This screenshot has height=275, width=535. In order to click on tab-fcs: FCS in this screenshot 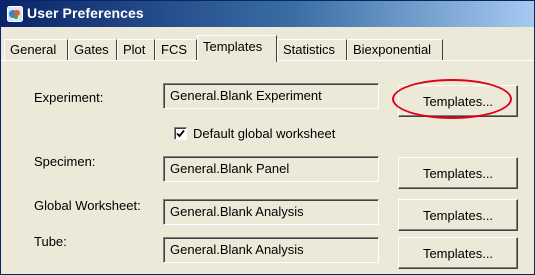, I will do `click(176, 50)`.